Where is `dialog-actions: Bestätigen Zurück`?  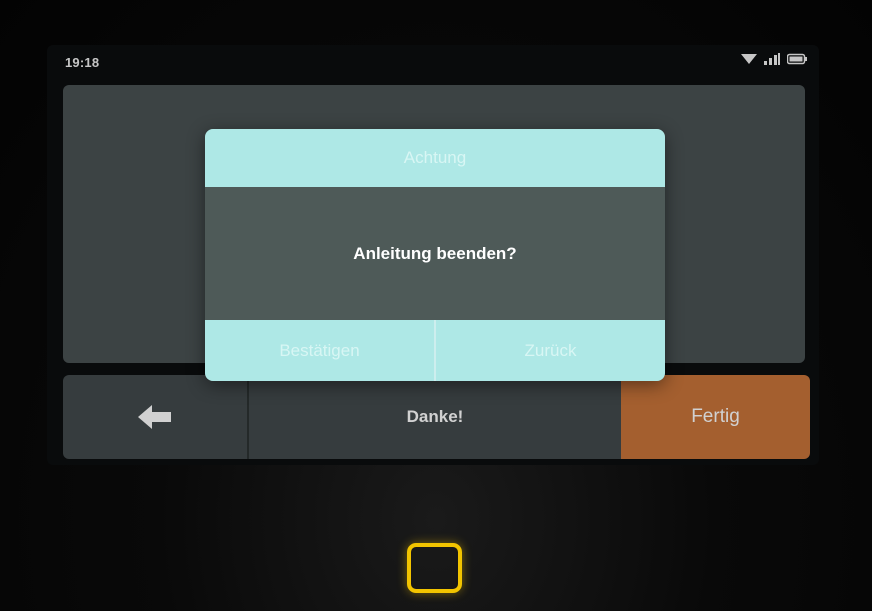 dialog-actions: Bestätigen Zurück is located at coordinates (435, 350).